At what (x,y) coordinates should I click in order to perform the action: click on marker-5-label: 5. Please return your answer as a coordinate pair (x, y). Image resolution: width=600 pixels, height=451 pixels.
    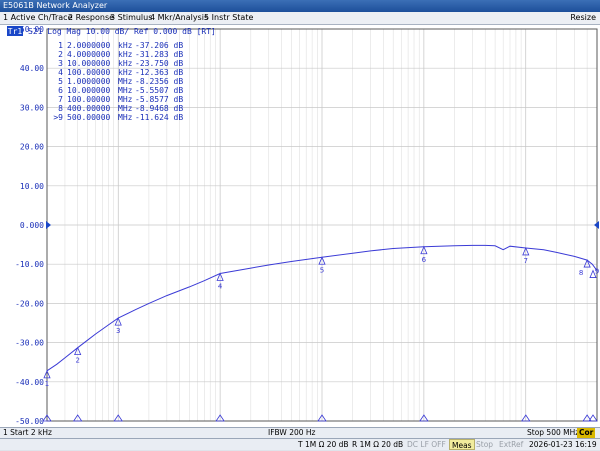
    Looking at the image, I should click on (322, 270).